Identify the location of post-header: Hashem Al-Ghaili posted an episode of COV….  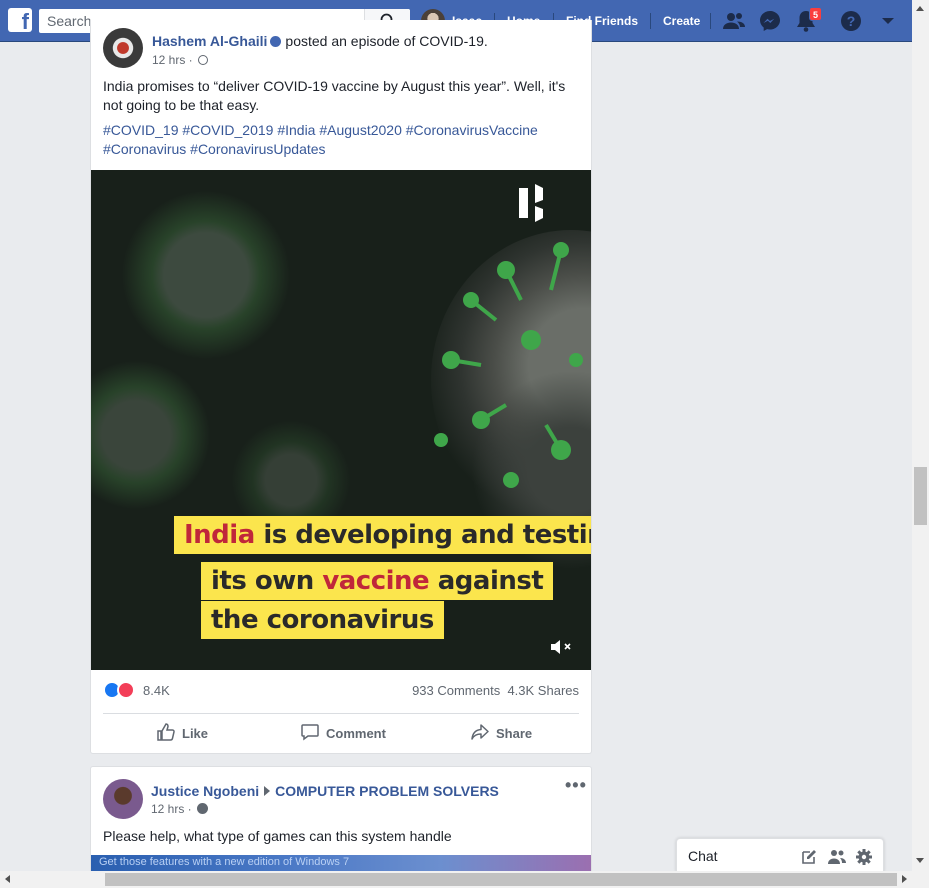
(320, 41).